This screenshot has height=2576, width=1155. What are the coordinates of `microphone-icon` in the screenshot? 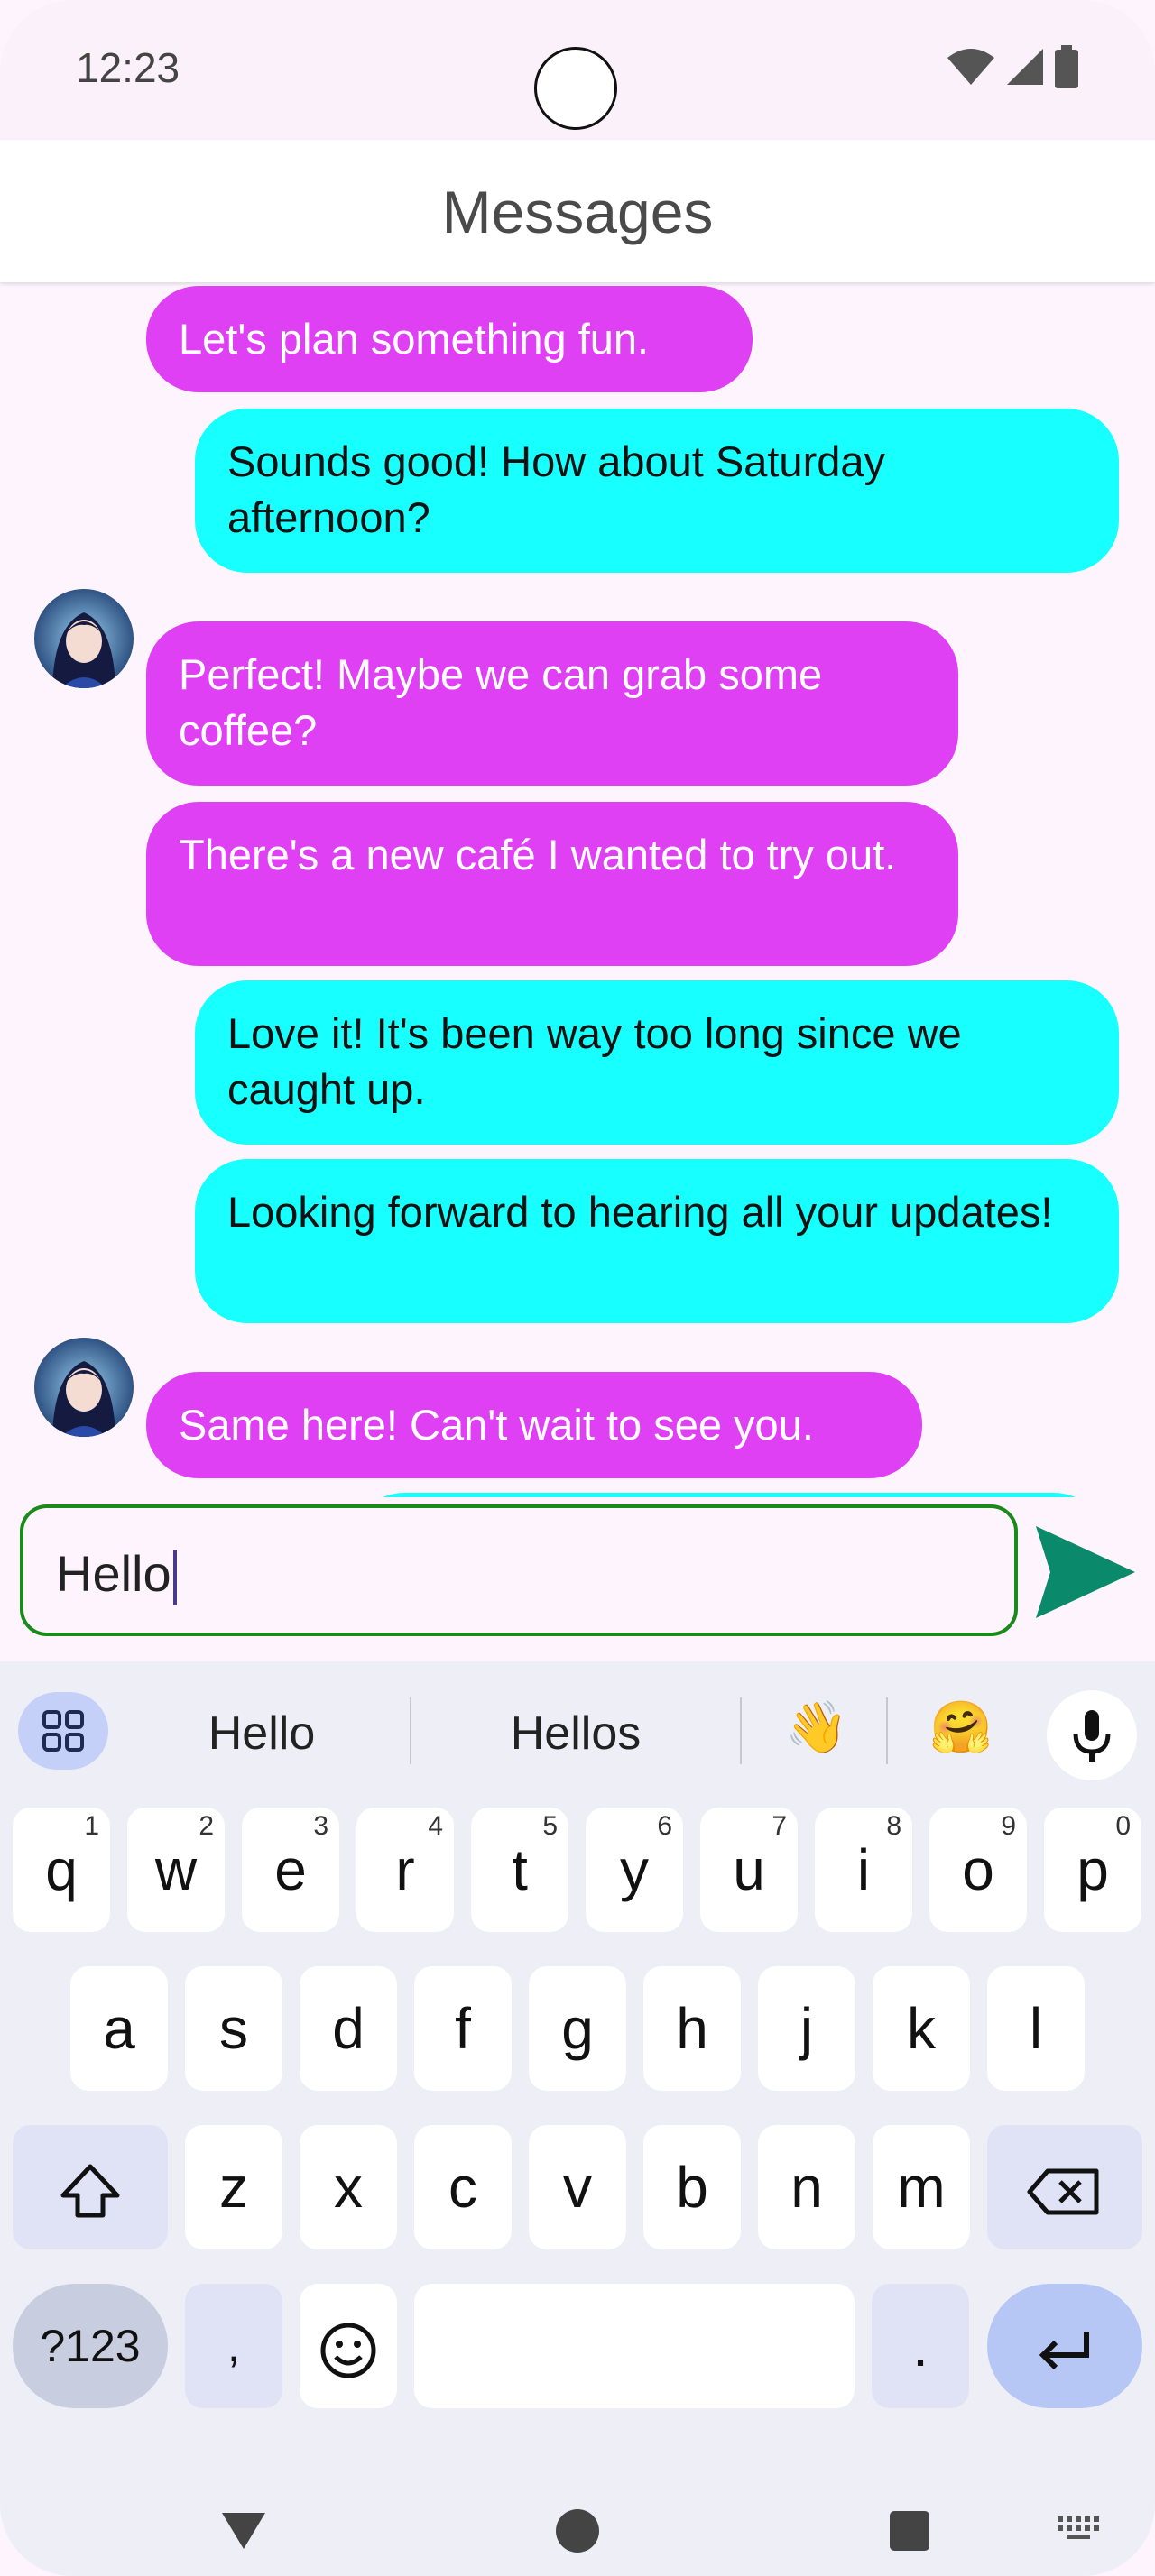 It's located at (1092, 1736).